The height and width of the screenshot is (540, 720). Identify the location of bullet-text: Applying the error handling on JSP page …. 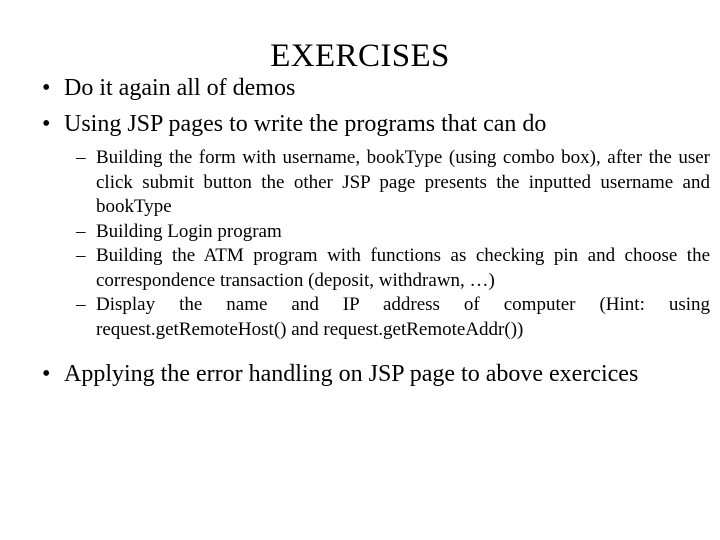
(351, 374).